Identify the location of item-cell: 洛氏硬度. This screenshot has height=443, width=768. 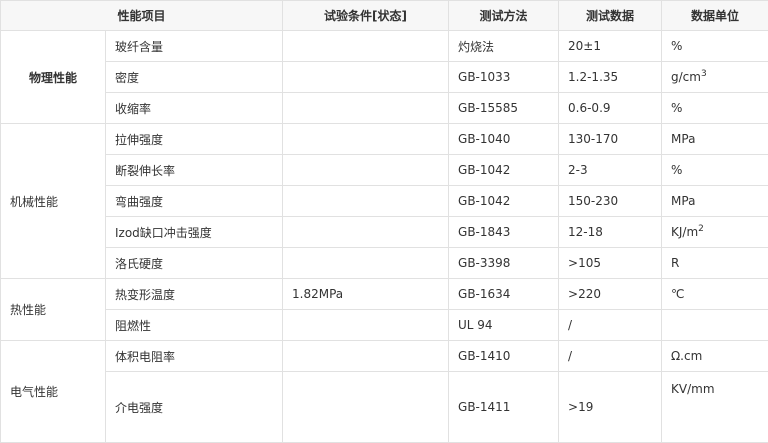
(194, 263).